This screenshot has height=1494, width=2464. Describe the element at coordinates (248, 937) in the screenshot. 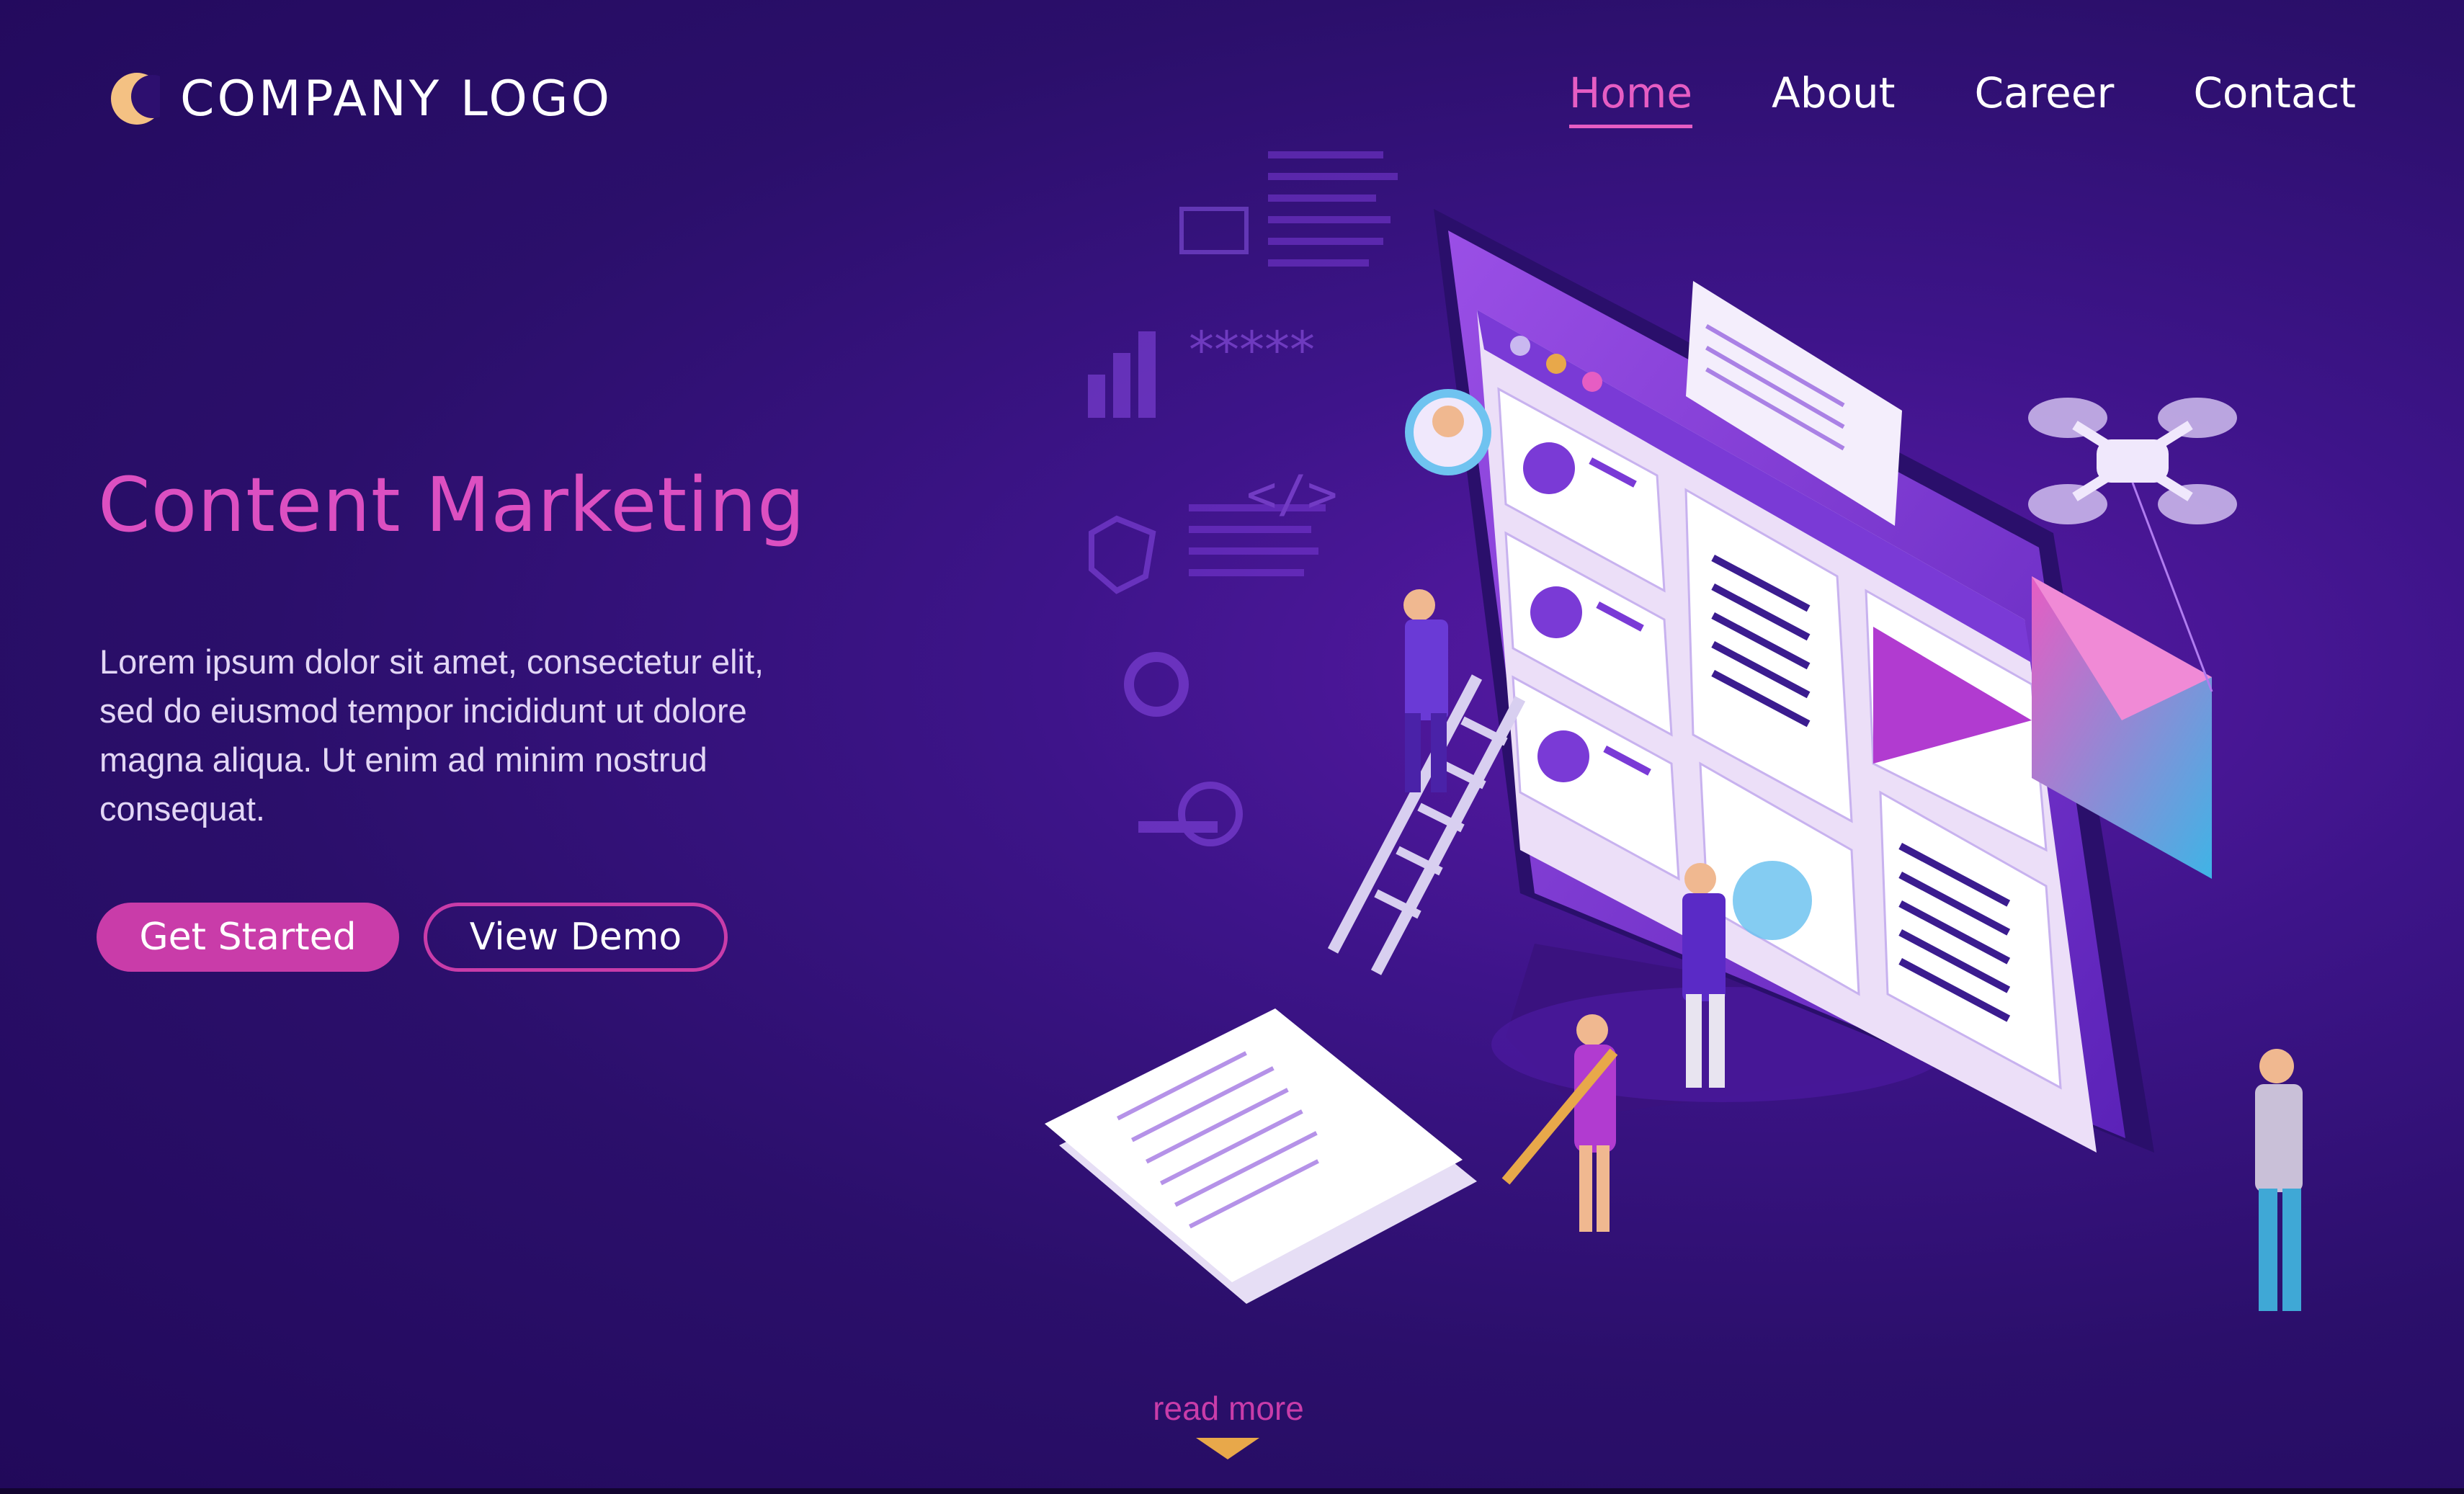

I see `get-started-button: Get Started` at that location.